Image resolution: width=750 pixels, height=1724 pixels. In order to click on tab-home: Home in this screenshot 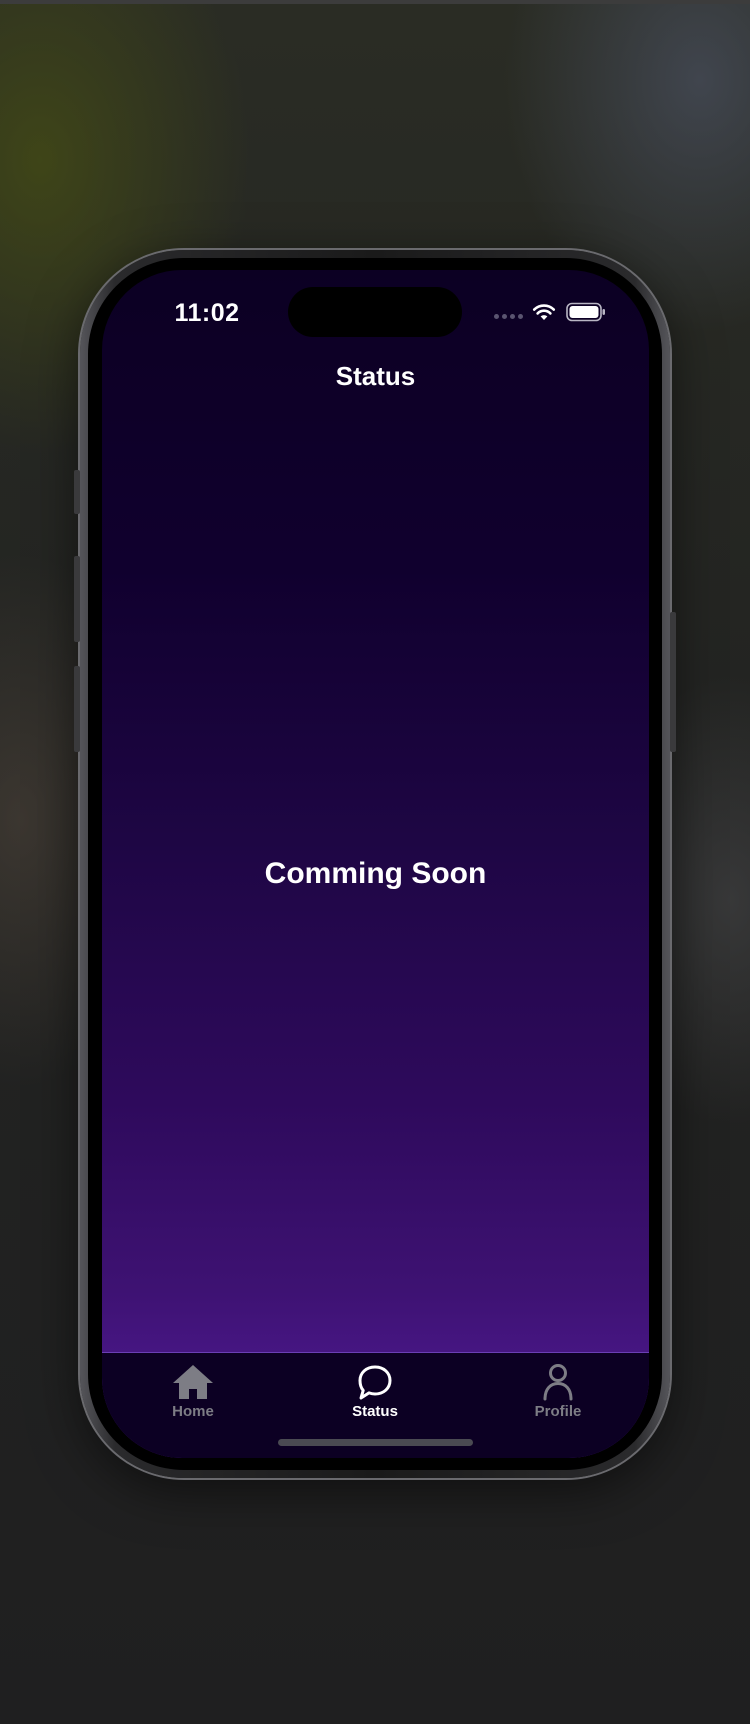, I will do `click(193, 1393)`.